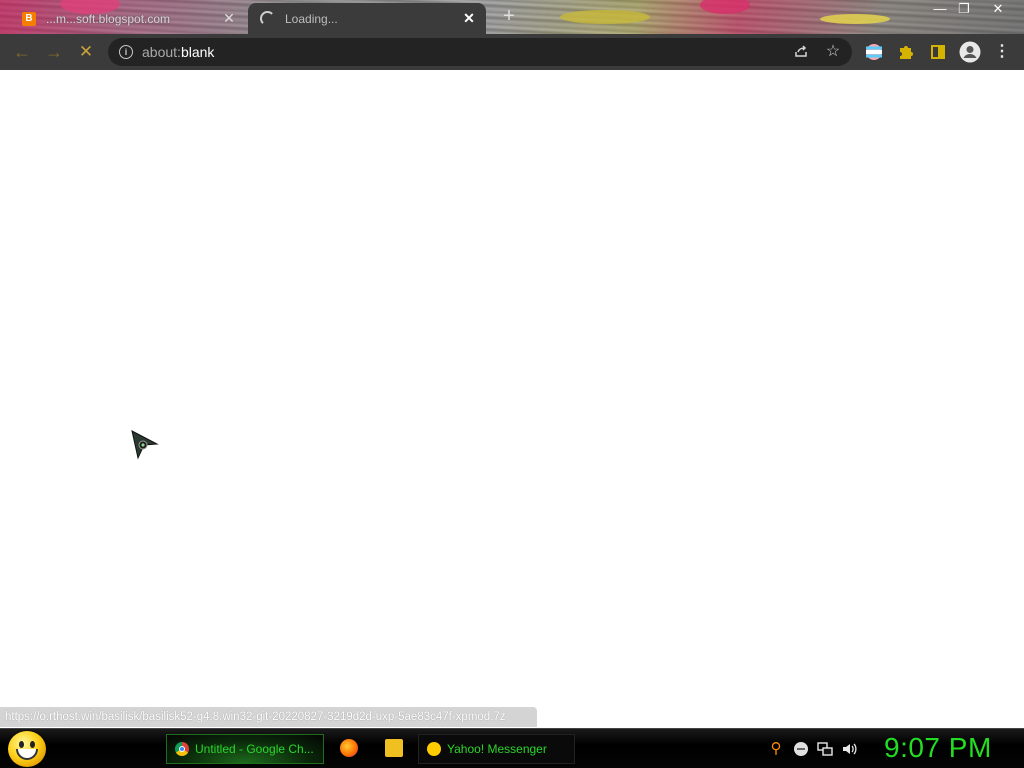 Image resolution: width=1024 pixels, height=768 pixels. I want to click on taskbar-clock: 9:07 PM, so click(938, 748).